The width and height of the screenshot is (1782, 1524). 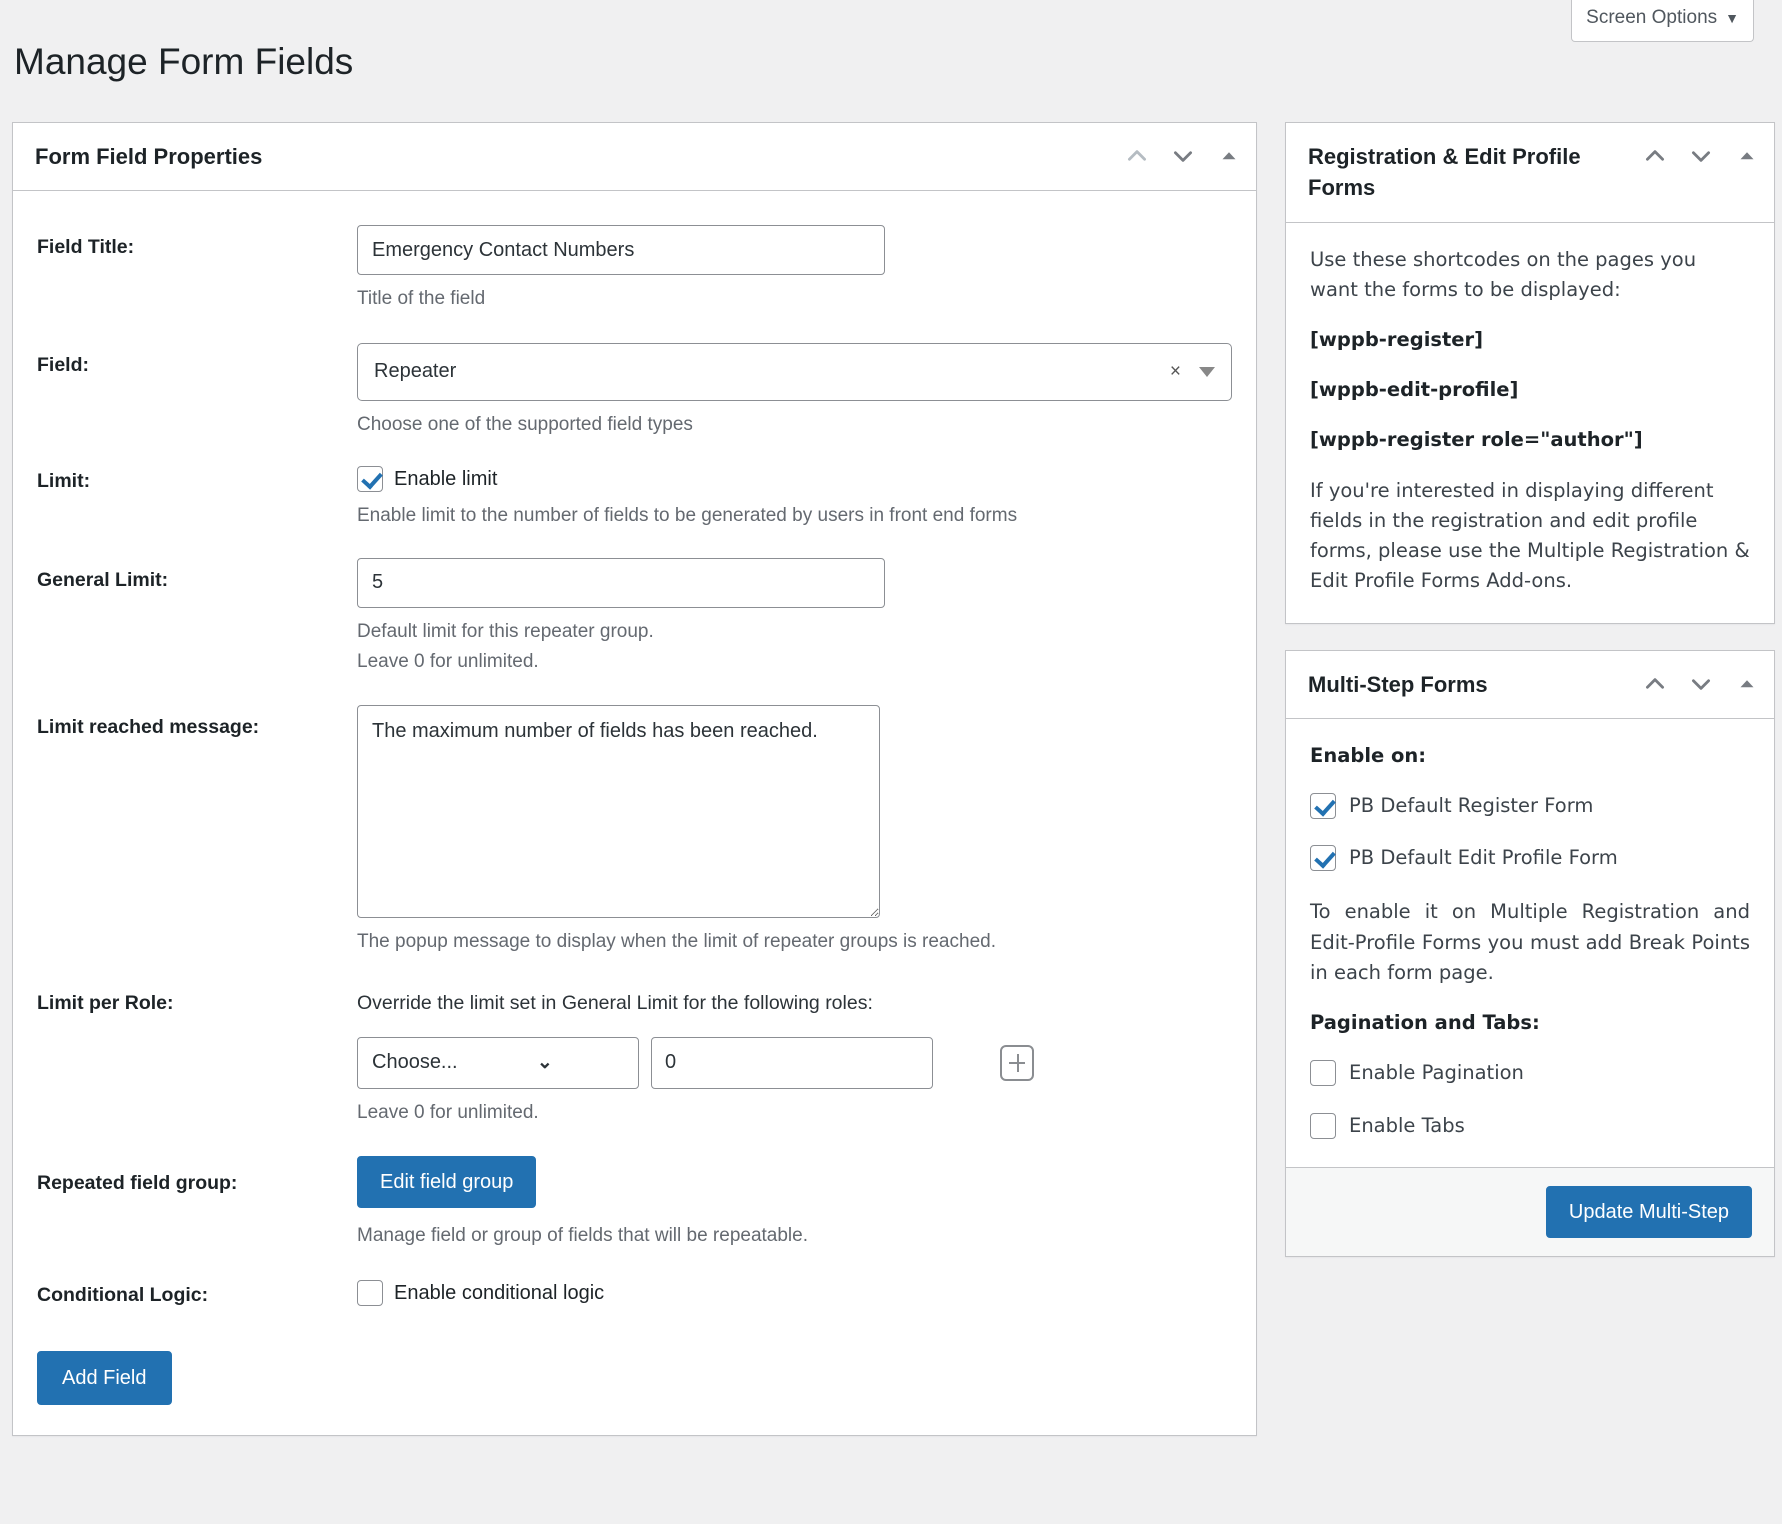 I want to click on edit-field-group-button: Edit field group, so click(x=447, y=1182).